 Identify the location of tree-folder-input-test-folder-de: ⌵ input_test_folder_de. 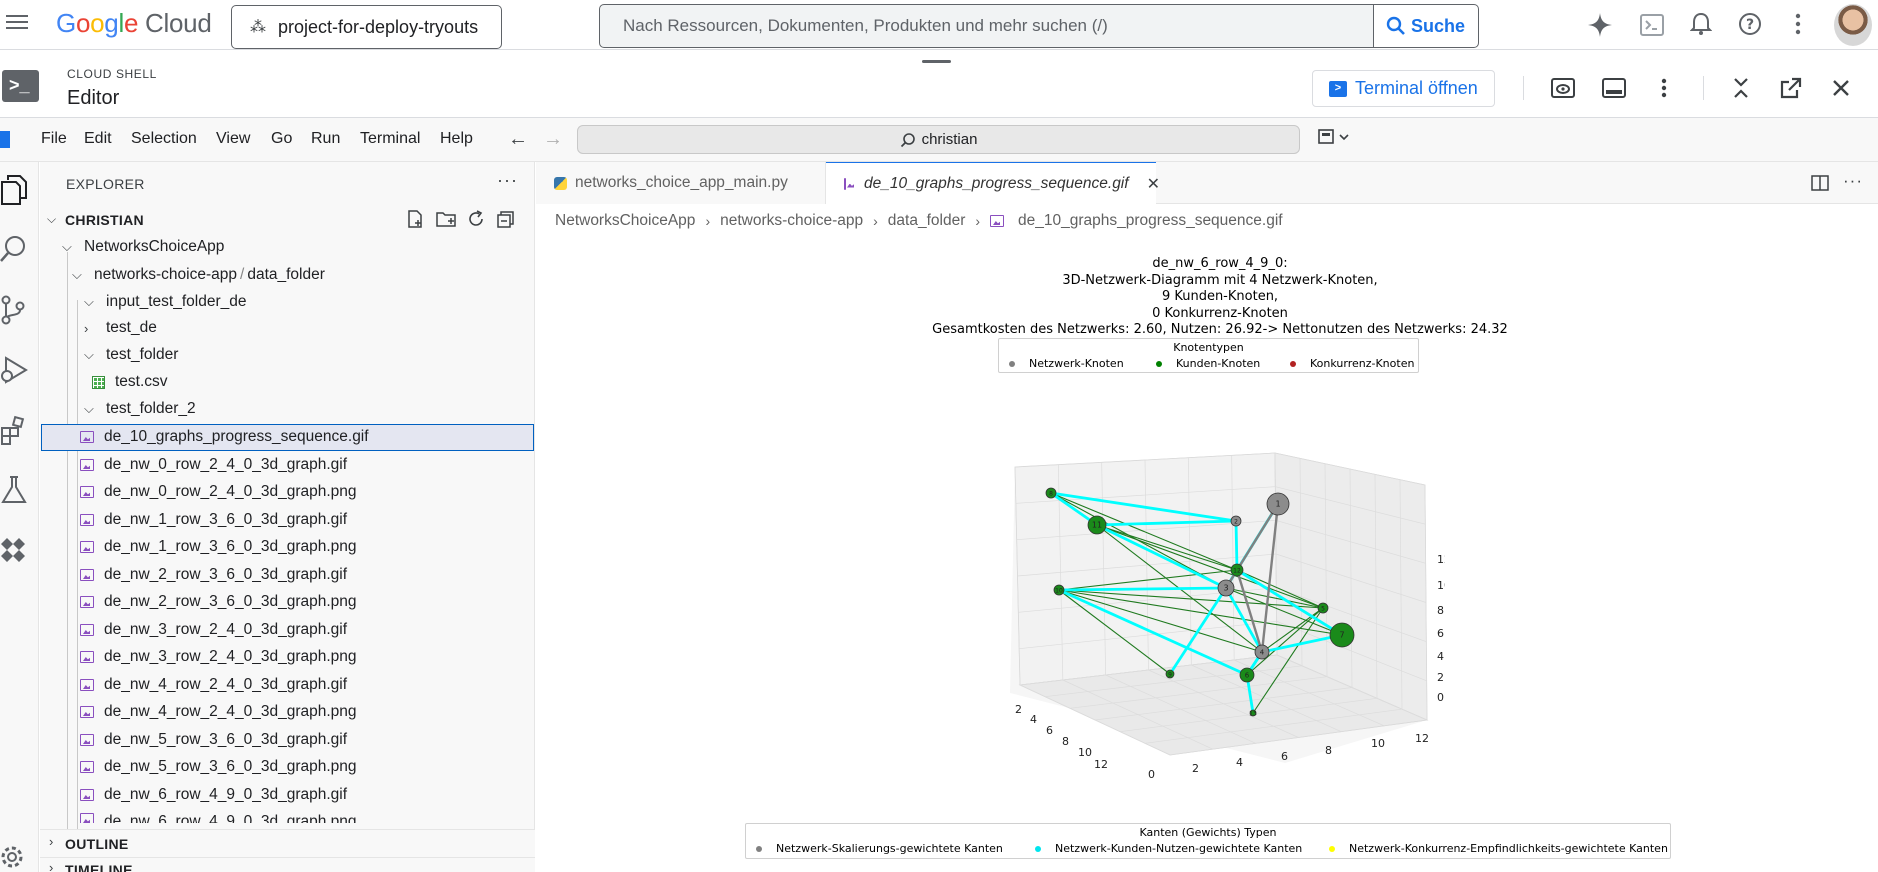
(165, 302).